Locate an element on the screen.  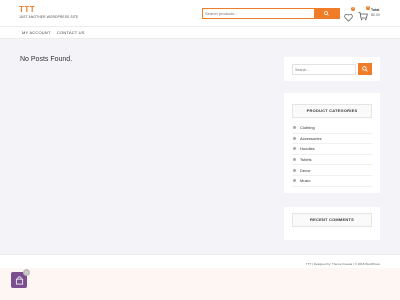
product-search-button is located at coordinates (326, 13).